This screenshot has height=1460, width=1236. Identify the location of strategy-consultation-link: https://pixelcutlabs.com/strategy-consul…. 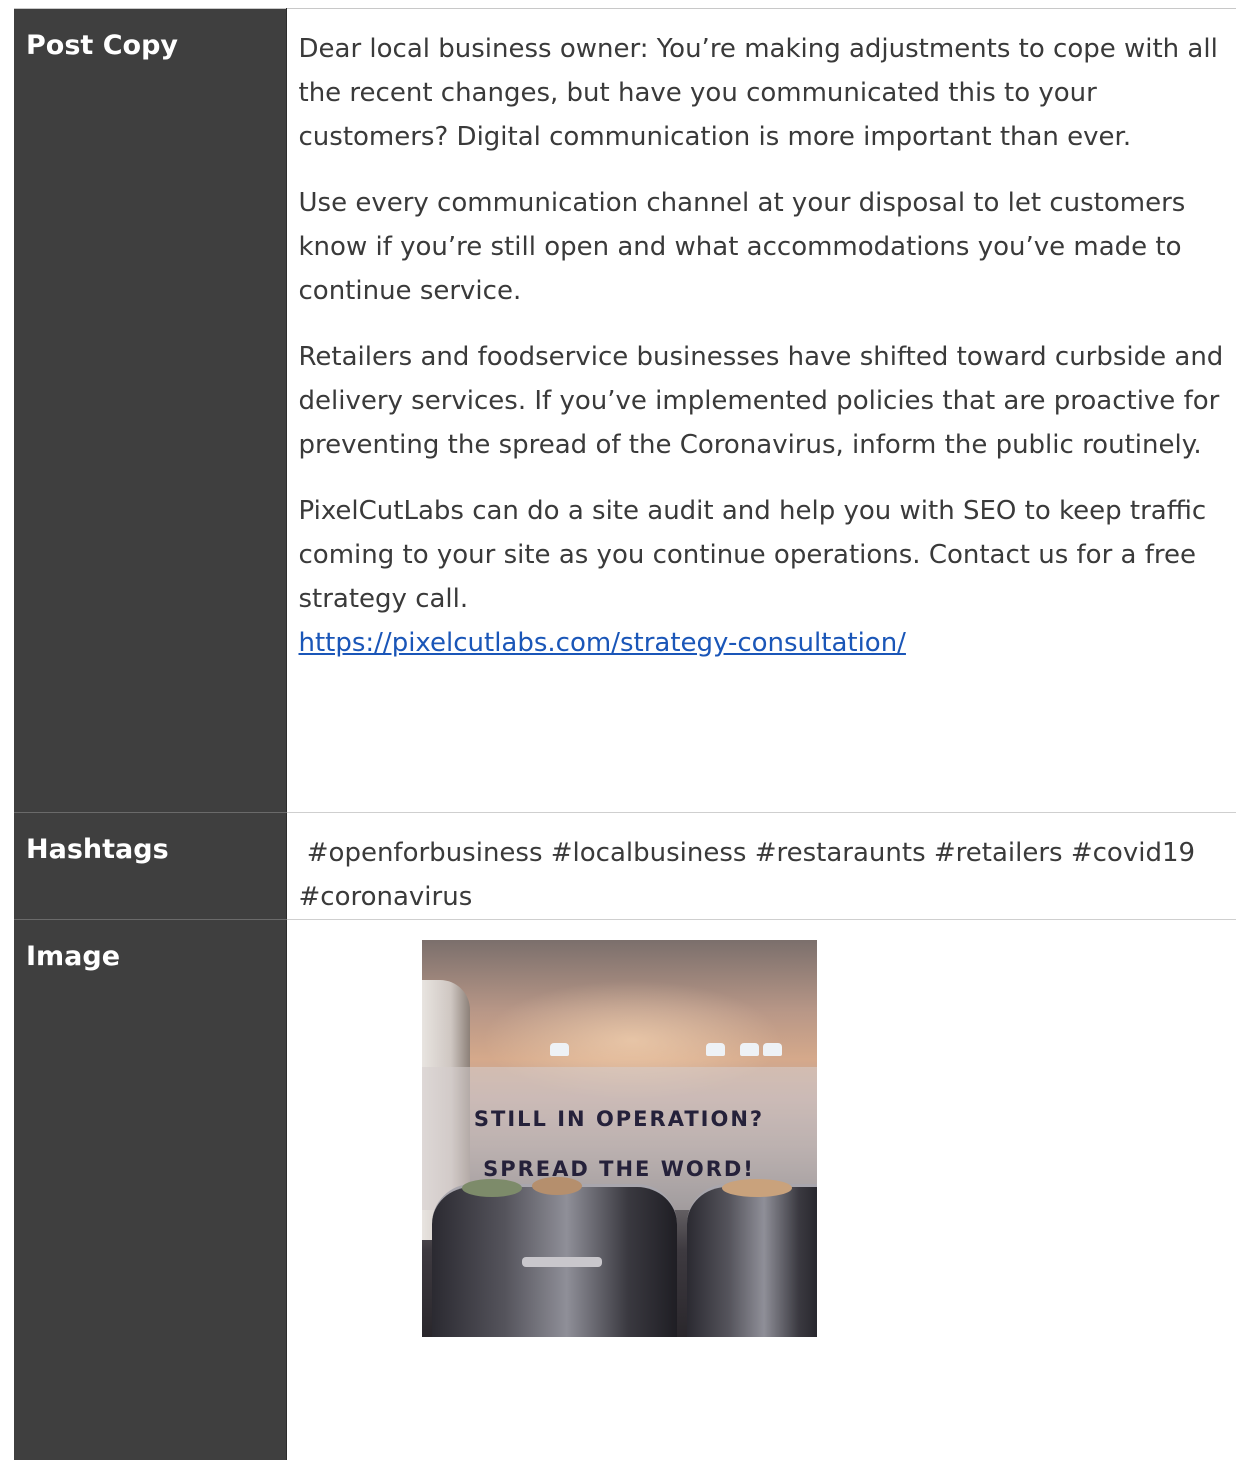
(765, 643).